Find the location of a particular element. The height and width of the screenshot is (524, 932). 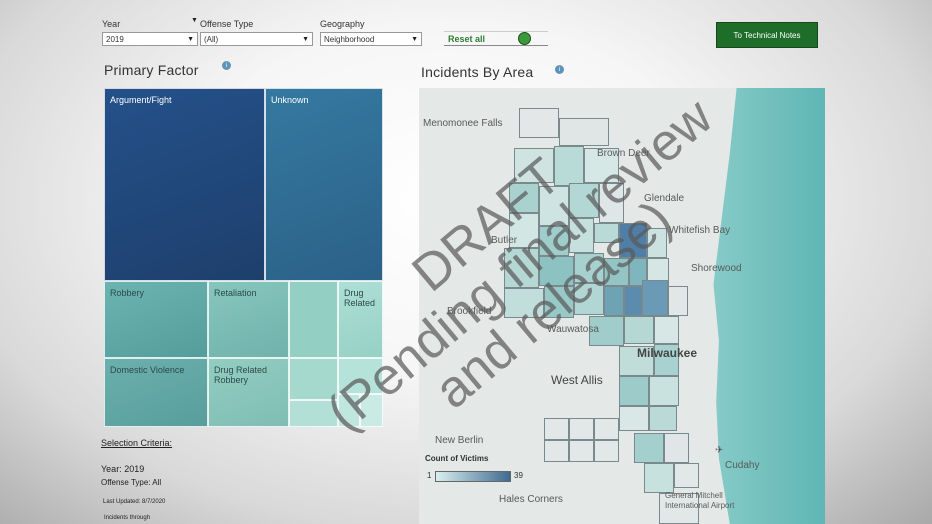

treemap-cell-retaliation: Retaliation is located at coordinates (248, 319).